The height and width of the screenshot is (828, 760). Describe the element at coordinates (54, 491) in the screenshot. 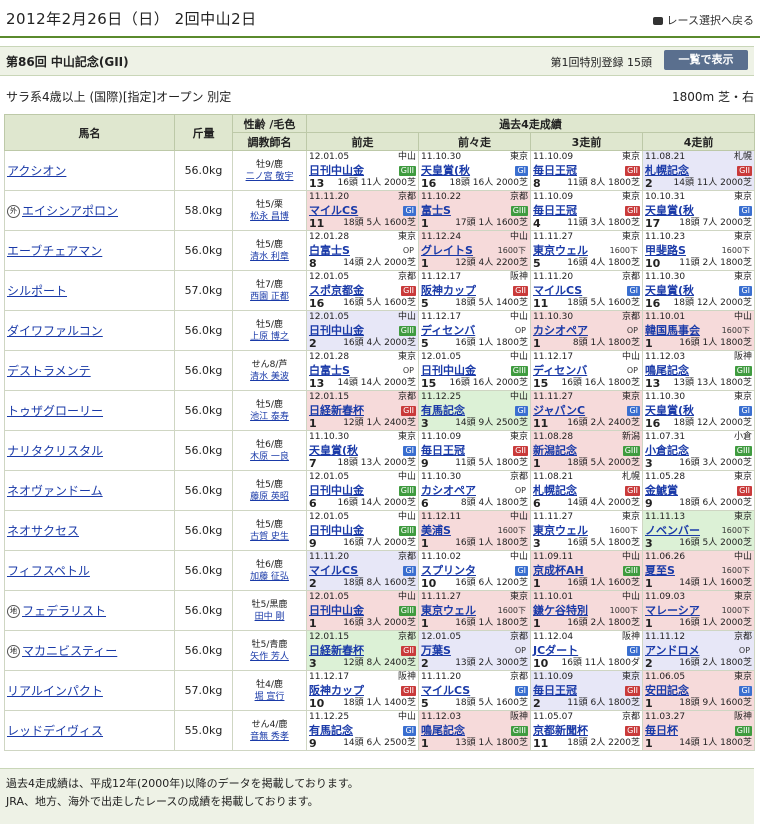

I see `horse-name-link: ネオヴァンドーム` at that location.